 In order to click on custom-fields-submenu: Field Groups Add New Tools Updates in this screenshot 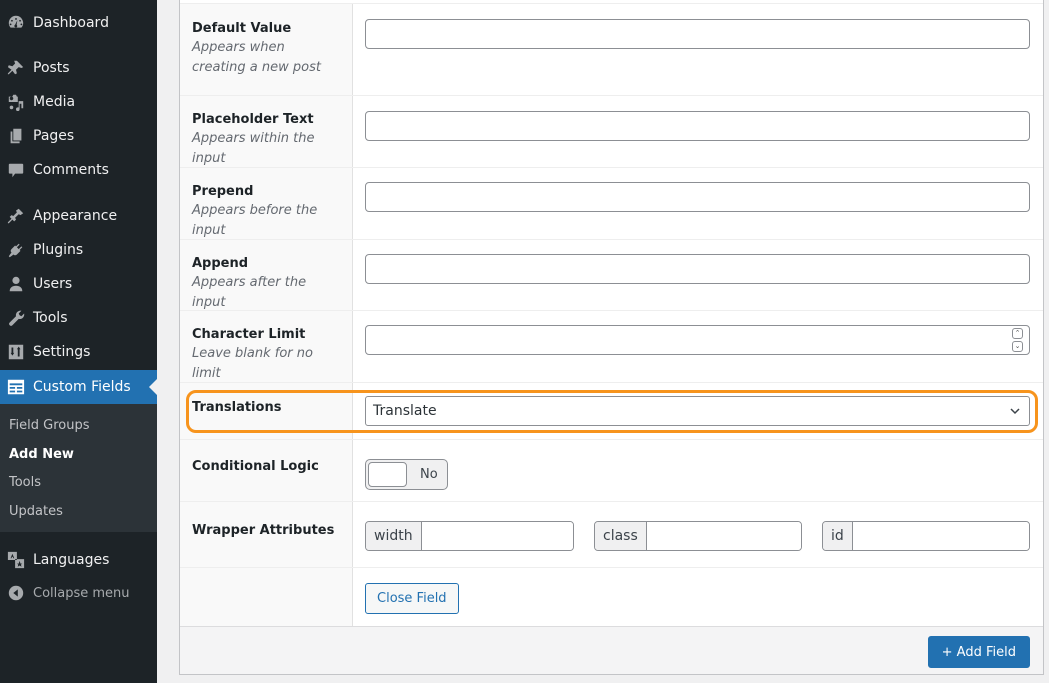, I will do `click(78, 468)`.